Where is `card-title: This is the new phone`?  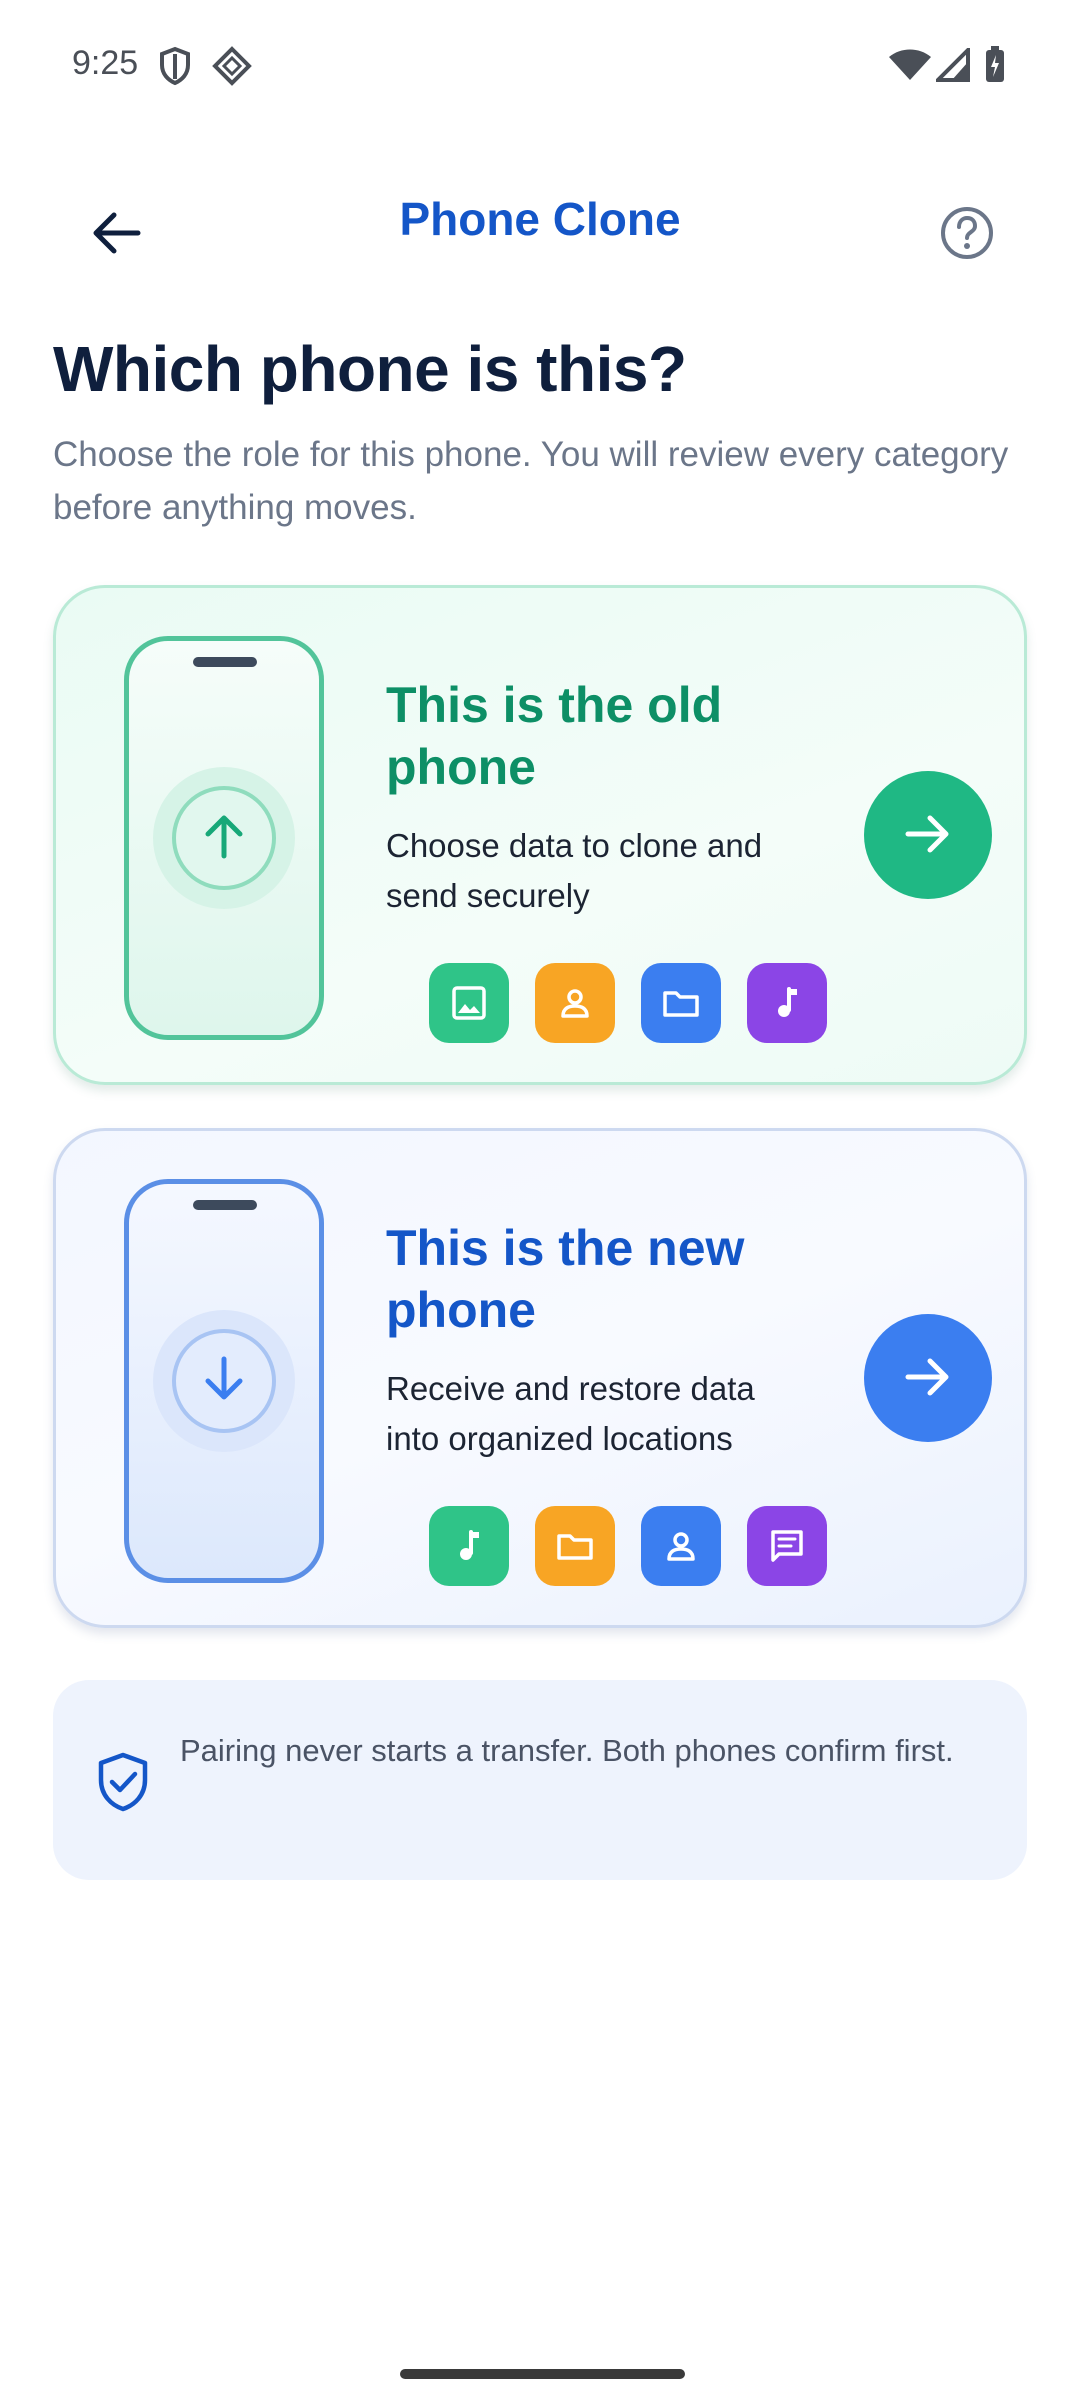 card-title: This is the new phone is located at coordinates (565, 1279).